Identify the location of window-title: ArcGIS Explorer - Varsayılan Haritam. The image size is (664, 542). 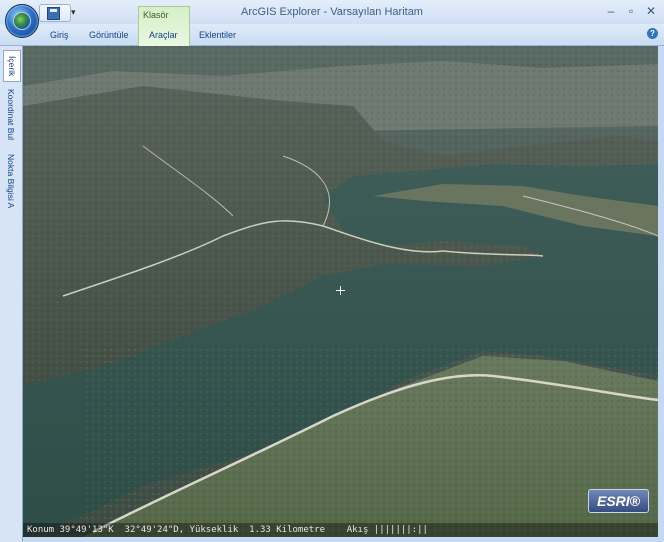
(332, 12).